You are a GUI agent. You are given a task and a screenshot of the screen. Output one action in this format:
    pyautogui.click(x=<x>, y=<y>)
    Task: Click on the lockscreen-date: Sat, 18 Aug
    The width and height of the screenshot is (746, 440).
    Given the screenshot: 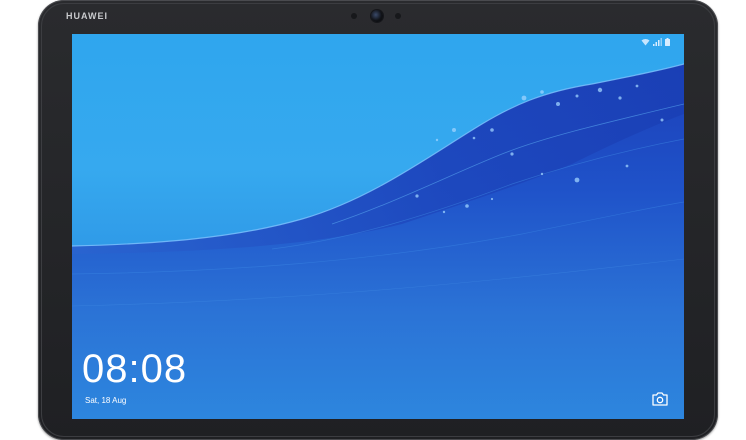 What is the action you would take?
    pyautogui.click(x=106, y=400)
    